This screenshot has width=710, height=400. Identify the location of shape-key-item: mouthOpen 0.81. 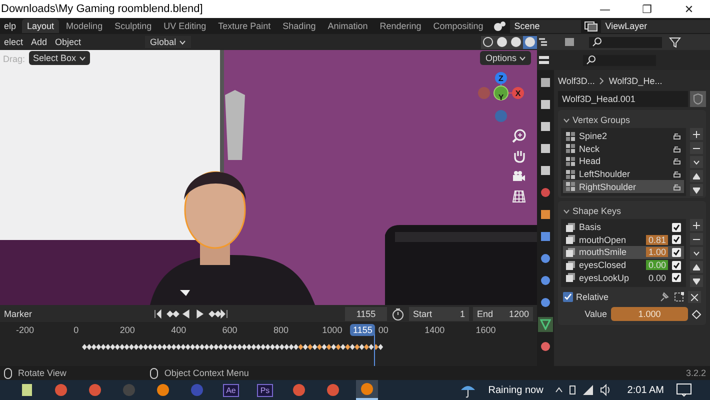
(623, 240).